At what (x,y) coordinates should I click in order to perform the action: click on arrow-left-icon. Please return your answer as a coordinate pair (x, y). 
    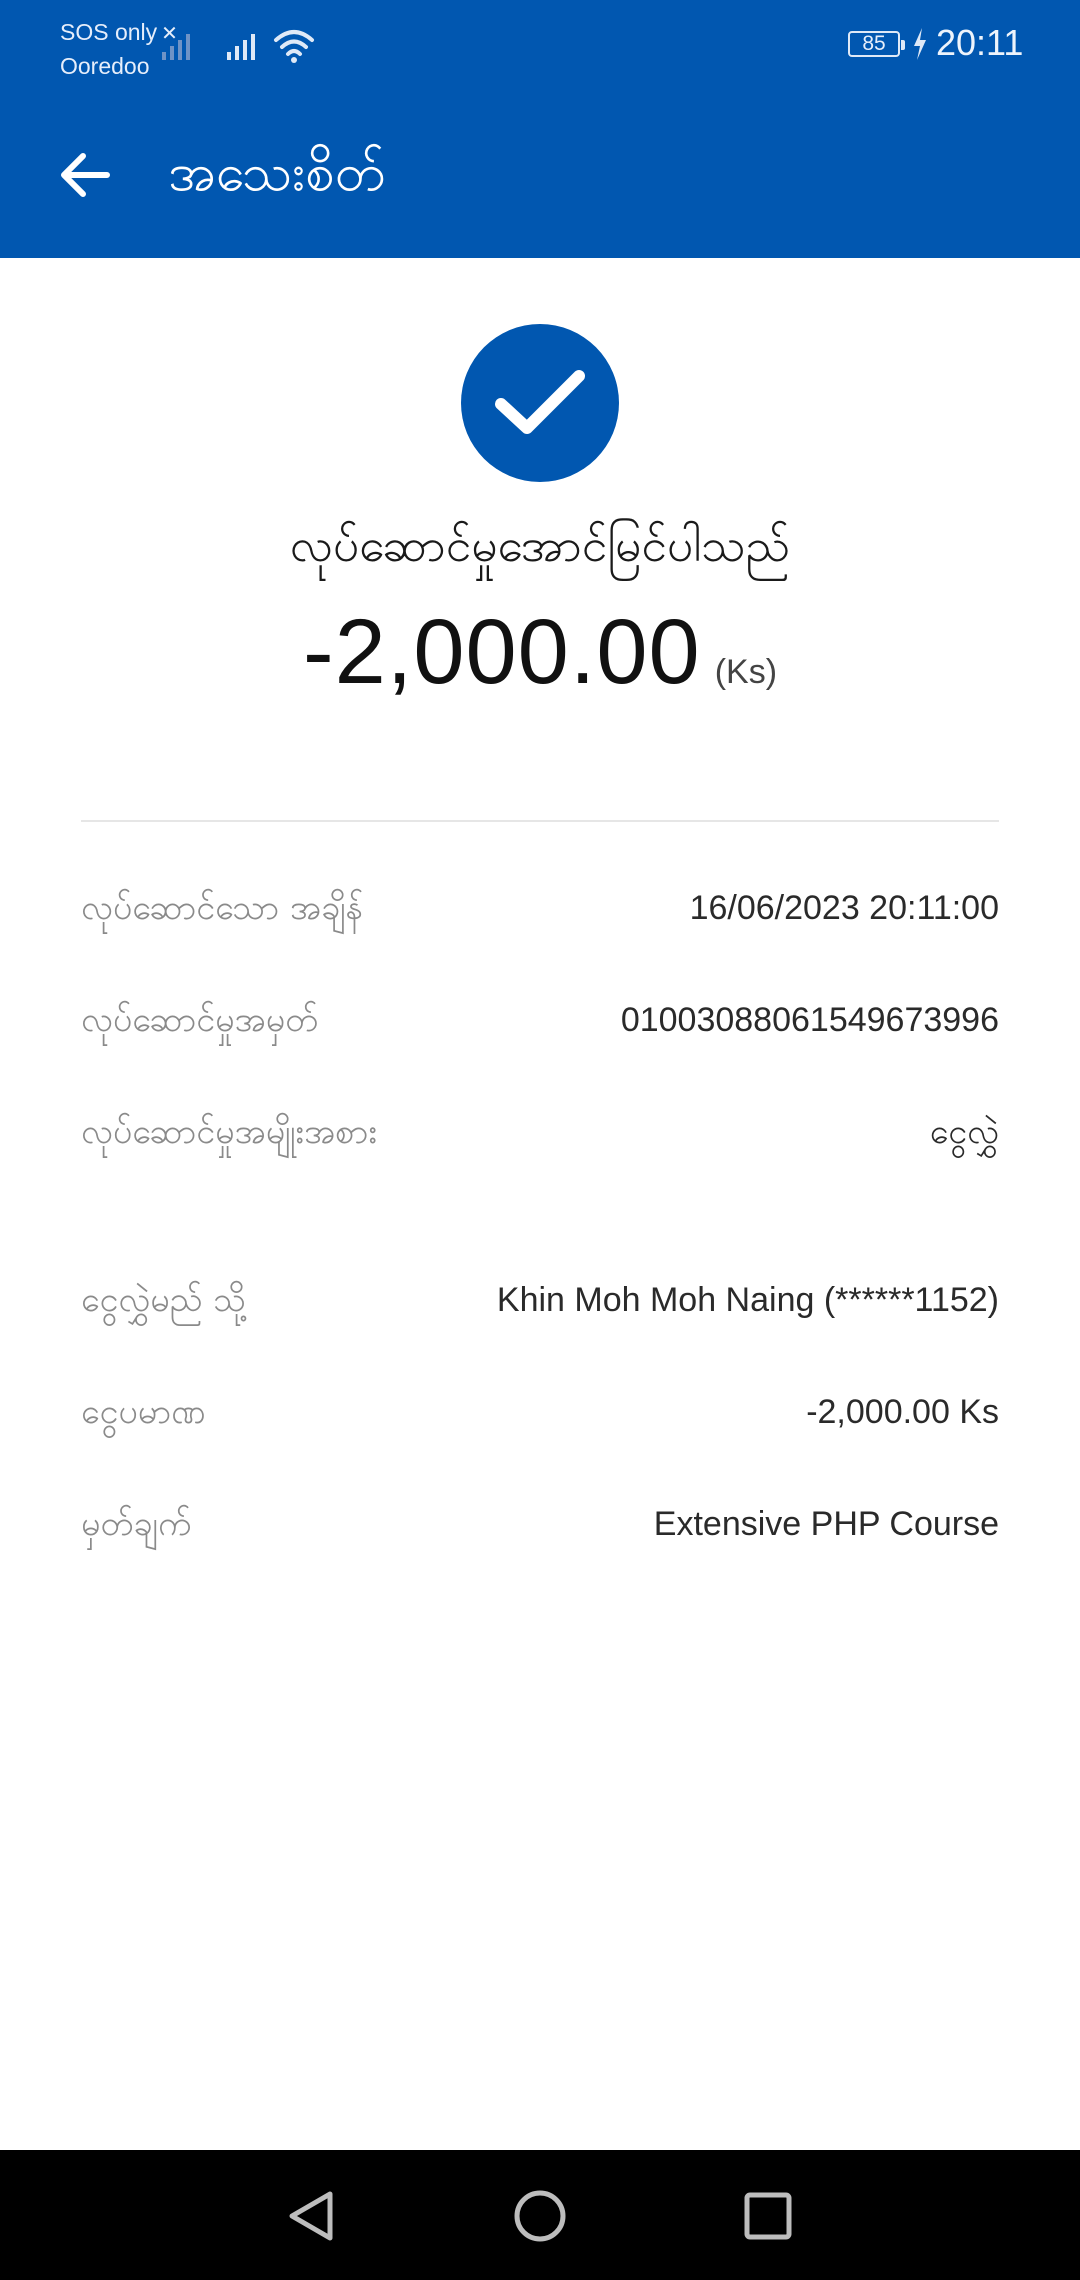
    Looking at the image, I should click on (85, 175).